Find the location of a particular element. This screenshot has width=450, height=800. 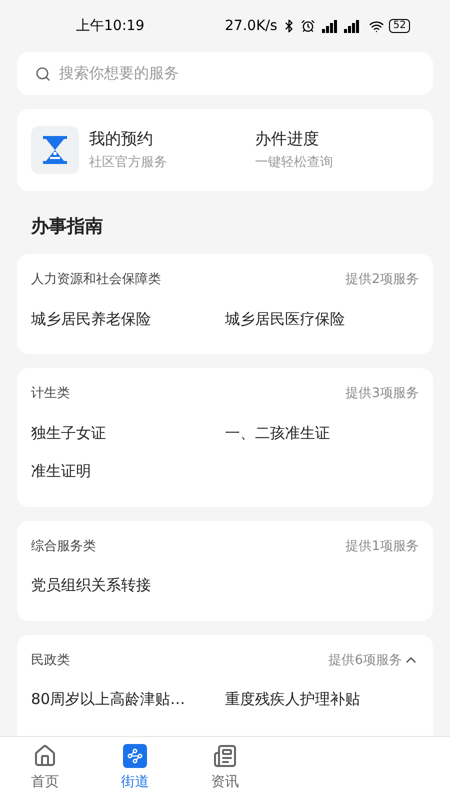

section-title: 办事指南 is located at coordinates (67, 226).